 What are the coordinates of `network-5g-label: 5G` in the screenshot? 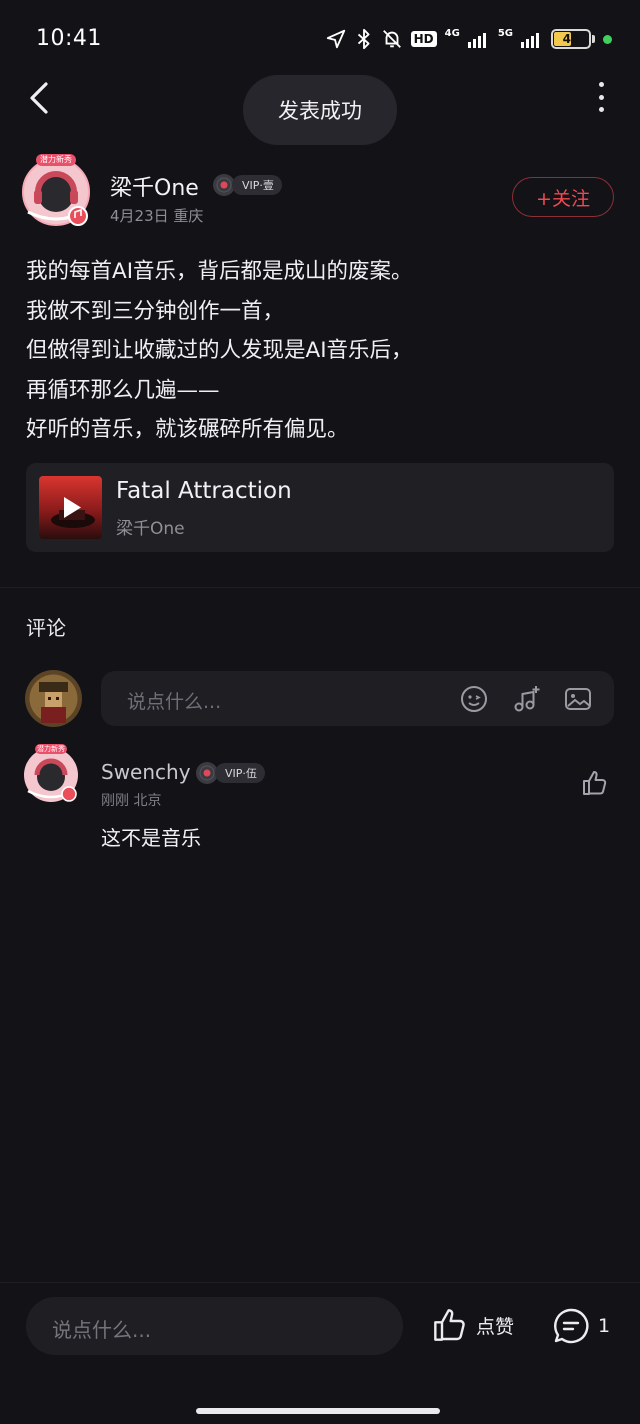 It's located at (505, 33).